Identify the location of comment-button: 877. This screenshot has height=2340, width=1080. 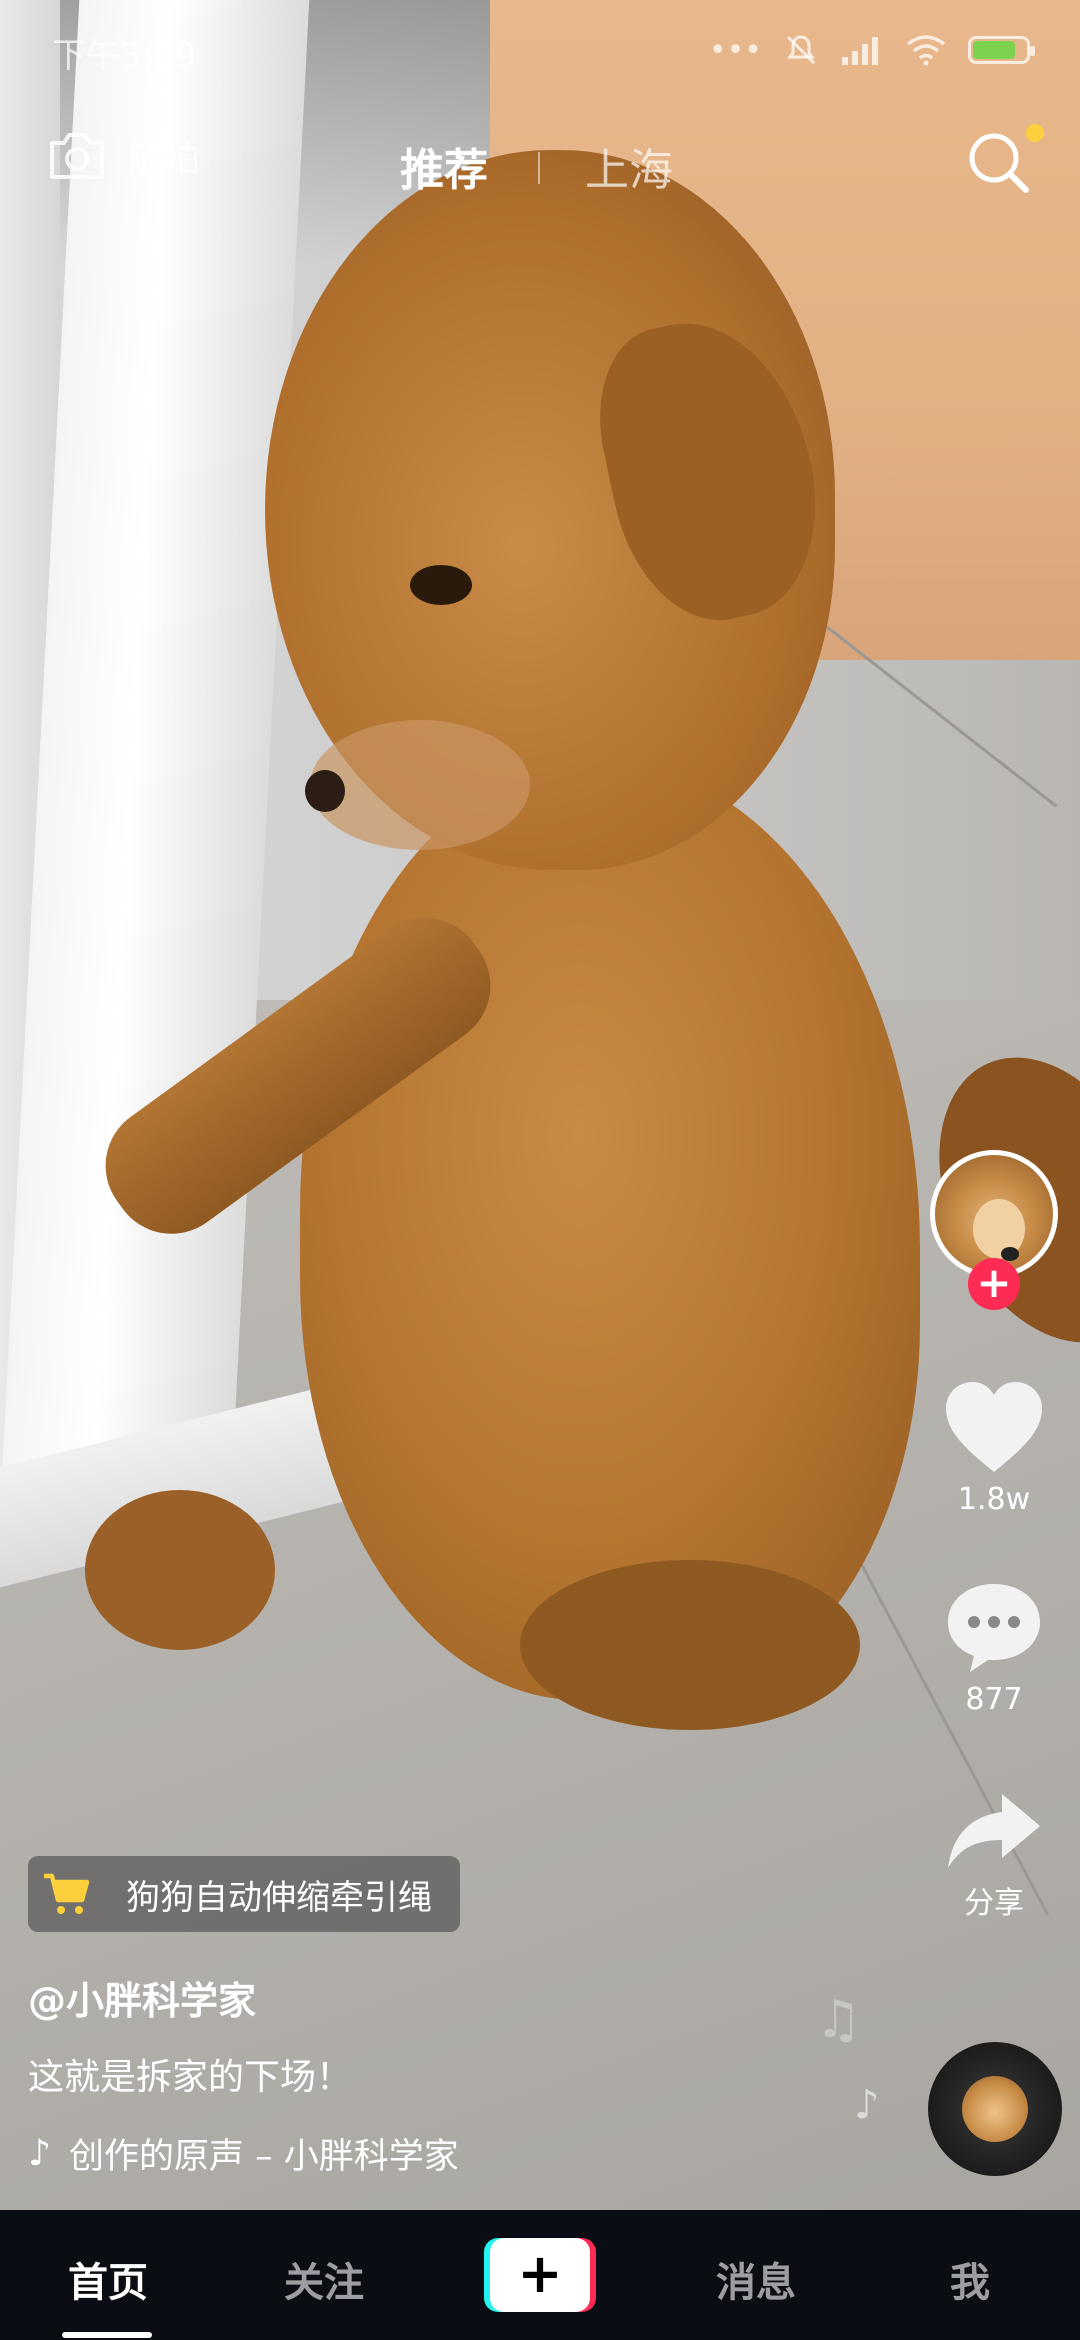
(994, 1648).